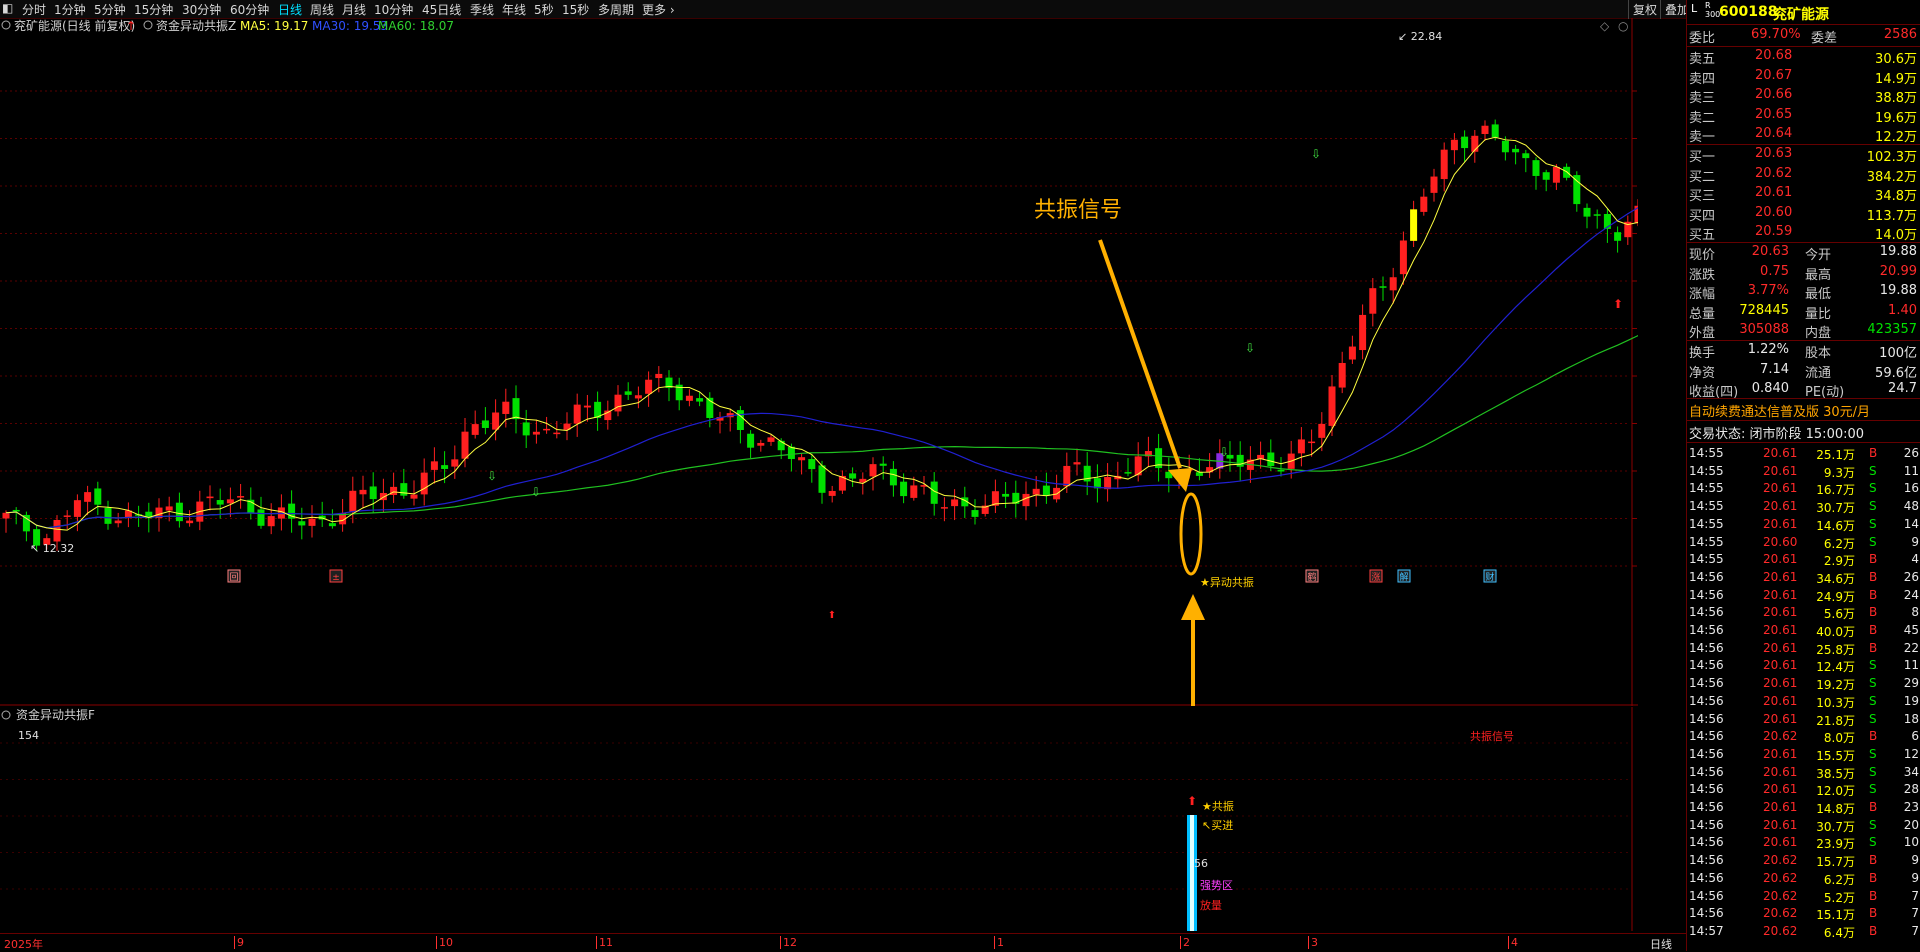 This screenshot has height=952, width=1920. Describe the element at coordinates (322, 9) in the screenshot. I see `period-tab-7: 周线` at that location.